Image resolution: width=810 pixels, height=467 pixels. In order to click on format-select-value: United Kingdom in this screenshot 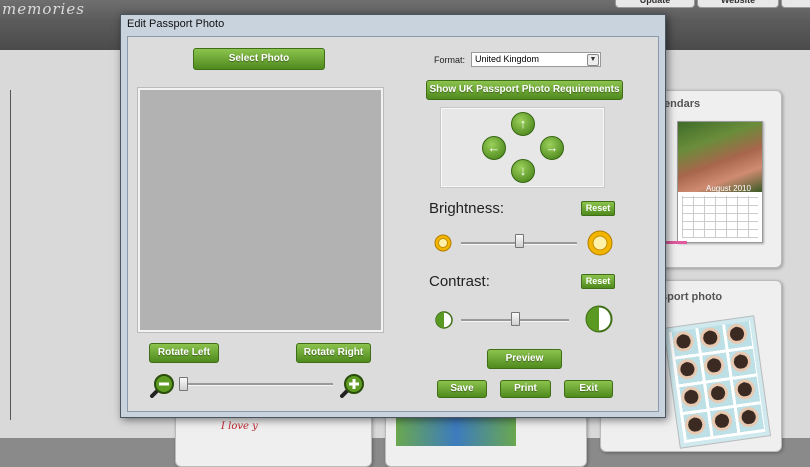, I will do `click(507, 59)`.